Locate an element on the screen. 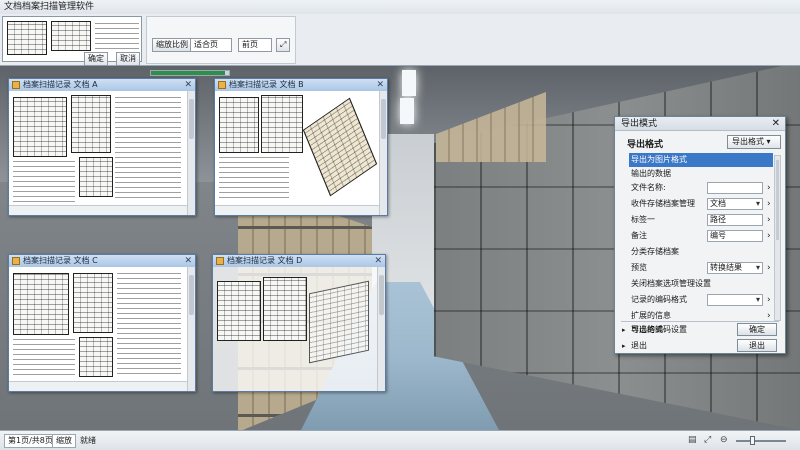  zoom-slider-handle is located at coordinates (752, 440).